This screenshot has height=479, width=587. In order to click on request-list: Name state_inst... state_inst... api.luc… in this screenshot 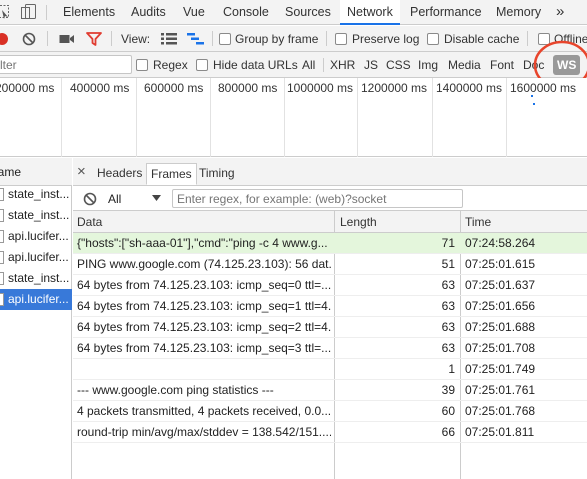, I will do `click(36, 318)`.